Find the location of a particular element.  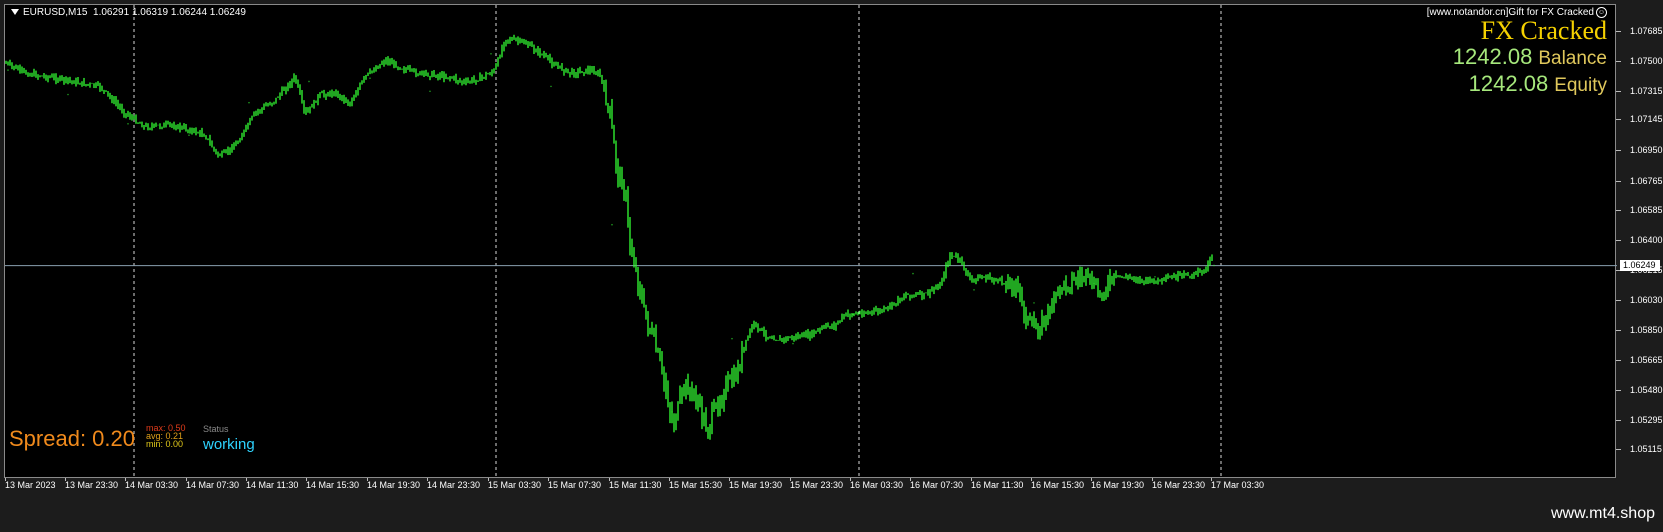

price-label: 1.07145 is located at coordinates (1646, 118).